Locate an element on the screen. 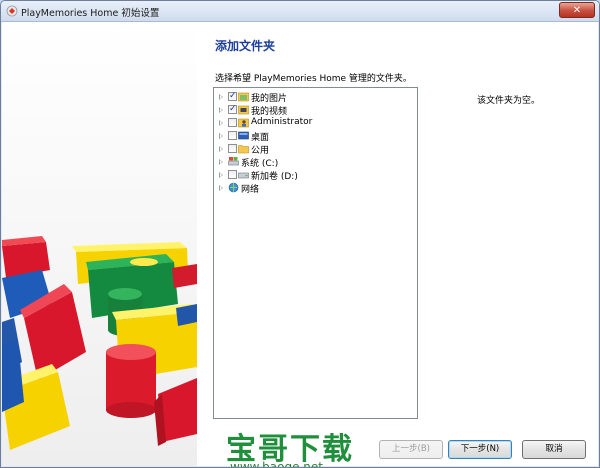 The width and height of the screenshot is (600, 468). tree-item: 桌面 is located at coordinates (314, 136).